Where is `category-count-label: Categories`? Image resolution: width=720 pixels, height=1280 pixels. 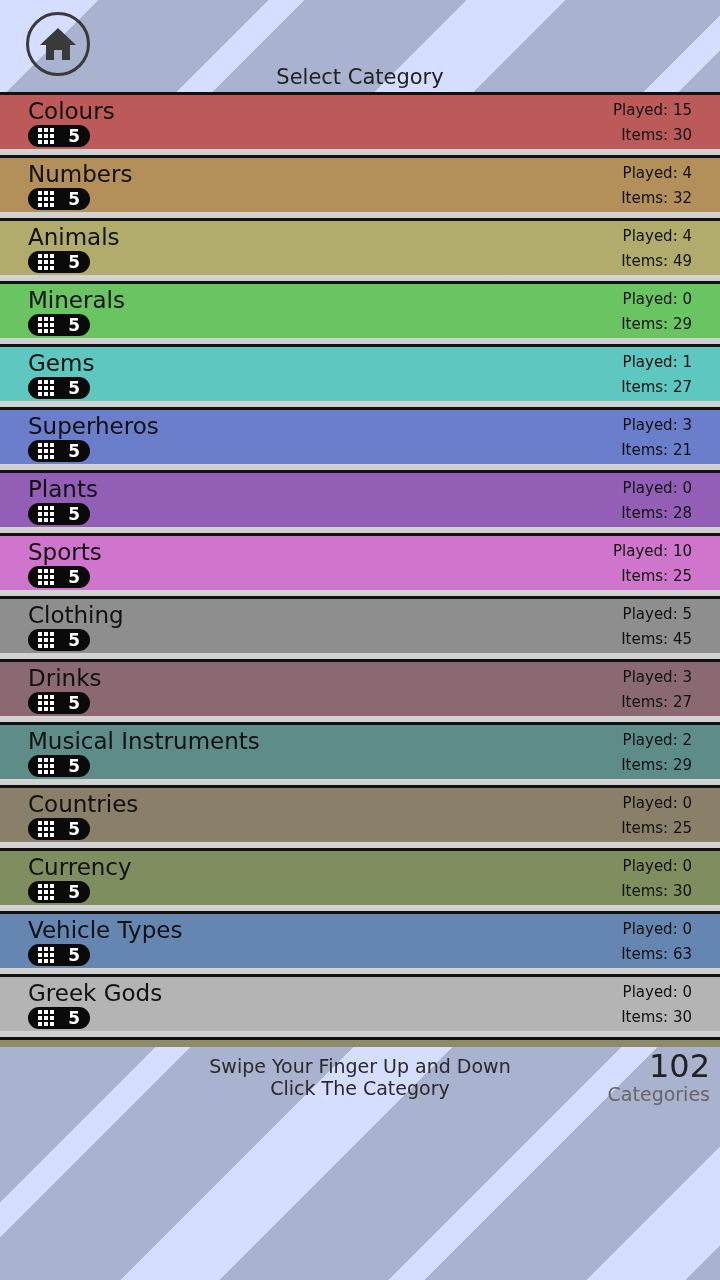
category-count-label: Categories is located at coordinates (658, 1094).